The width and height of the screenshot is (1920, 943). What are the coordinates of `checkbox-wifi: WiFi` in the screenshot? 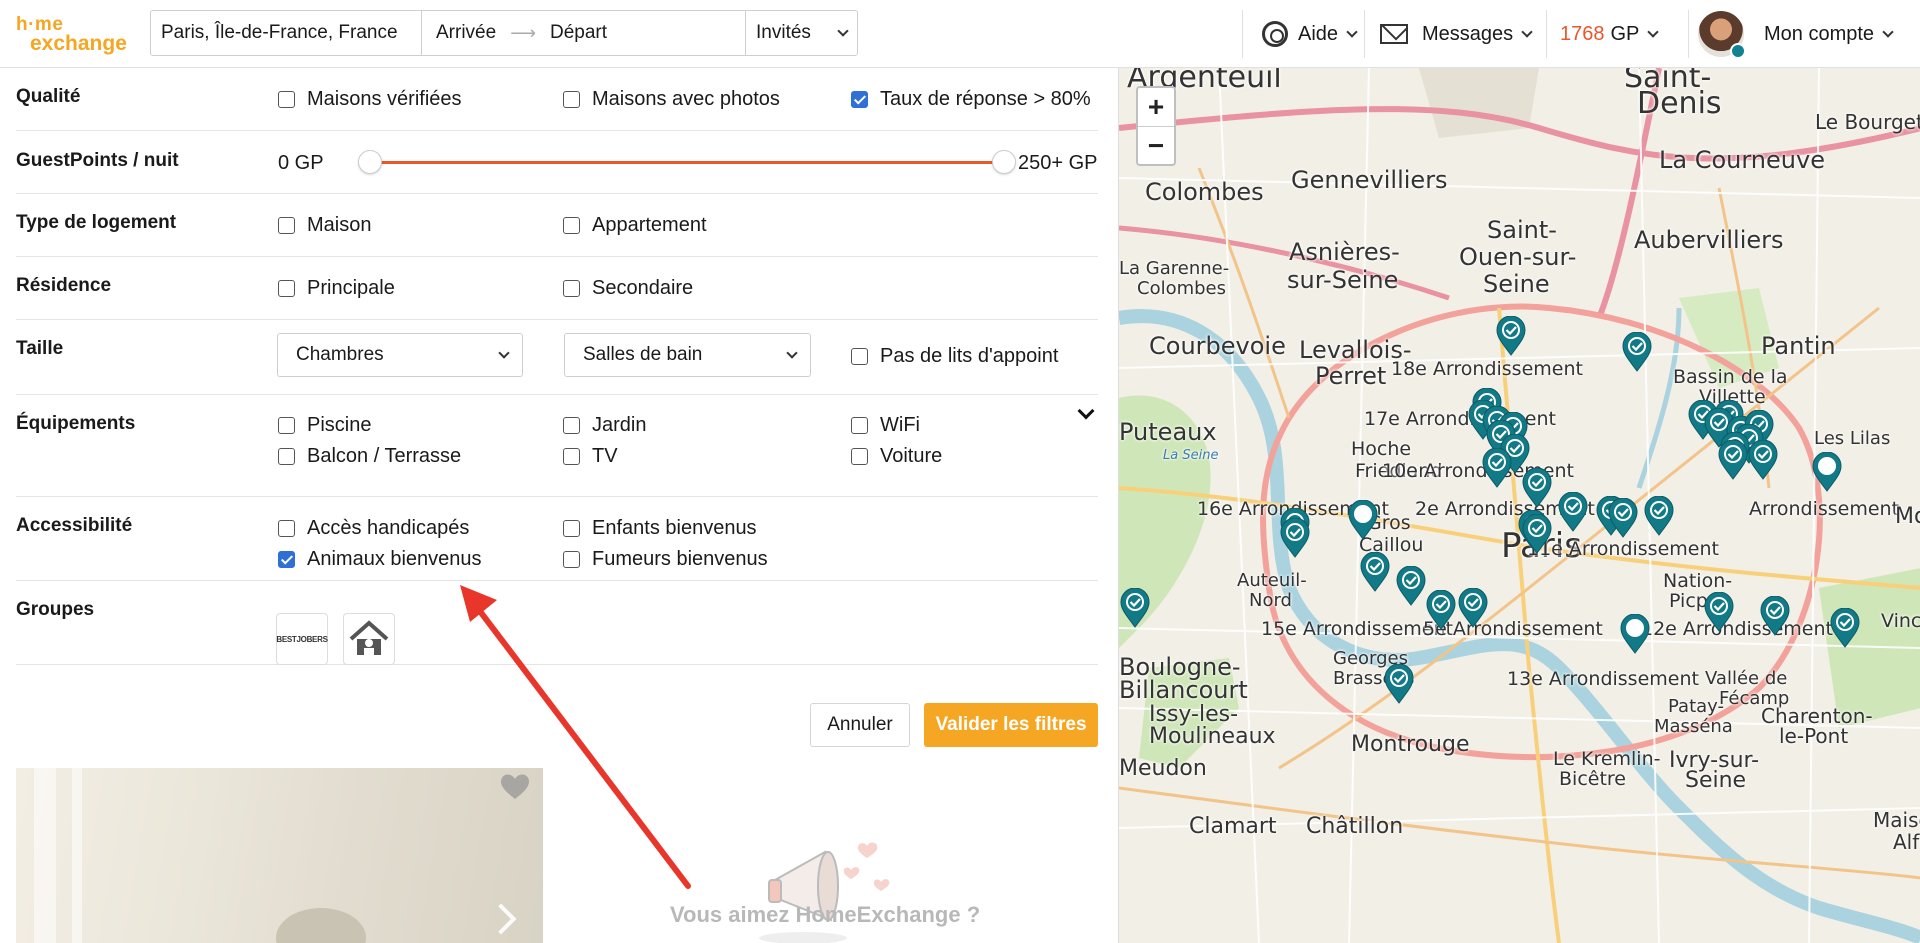 It's located at (885, 425).